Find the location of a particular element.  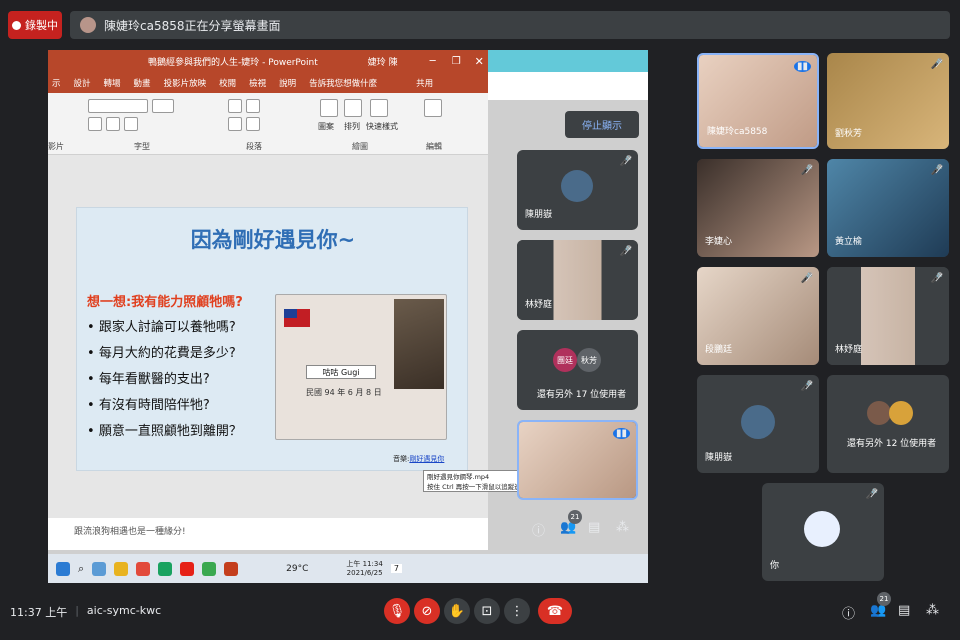

tab-transitions: 轉場 is located at coordinates (112, 83).